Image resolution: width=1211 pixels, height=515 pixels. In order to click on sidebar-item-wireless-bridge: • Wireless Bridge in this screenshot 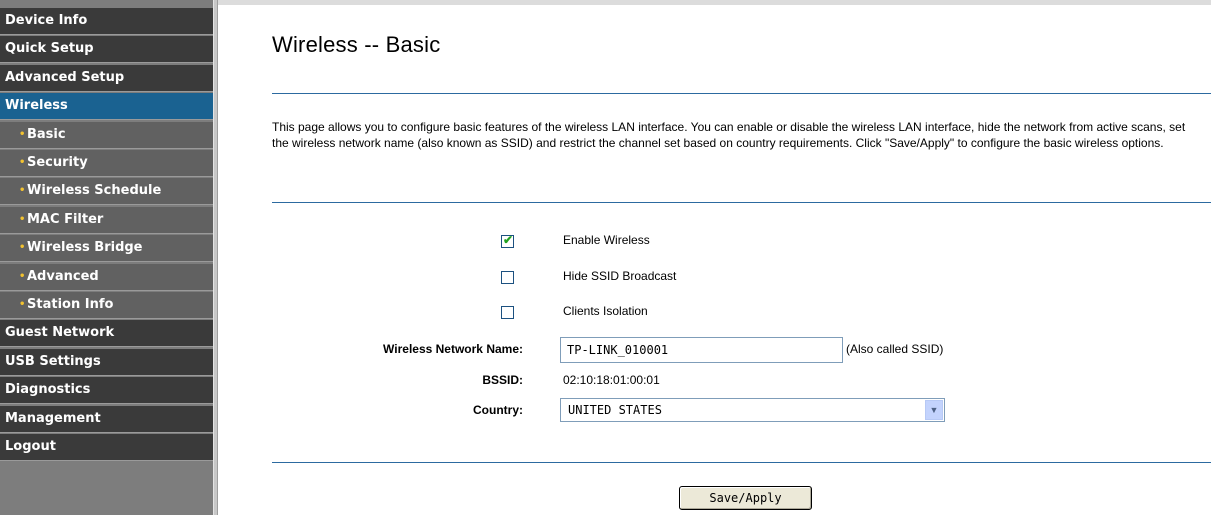, I will do `click(106, 249)`.